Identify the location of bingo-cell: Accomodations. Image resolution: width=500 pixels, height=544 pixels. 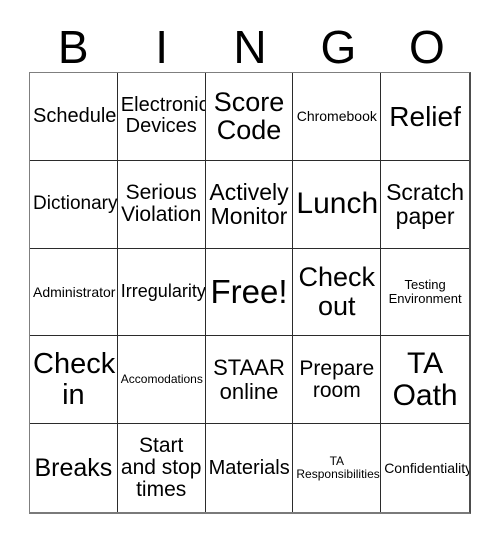
(161, 380).